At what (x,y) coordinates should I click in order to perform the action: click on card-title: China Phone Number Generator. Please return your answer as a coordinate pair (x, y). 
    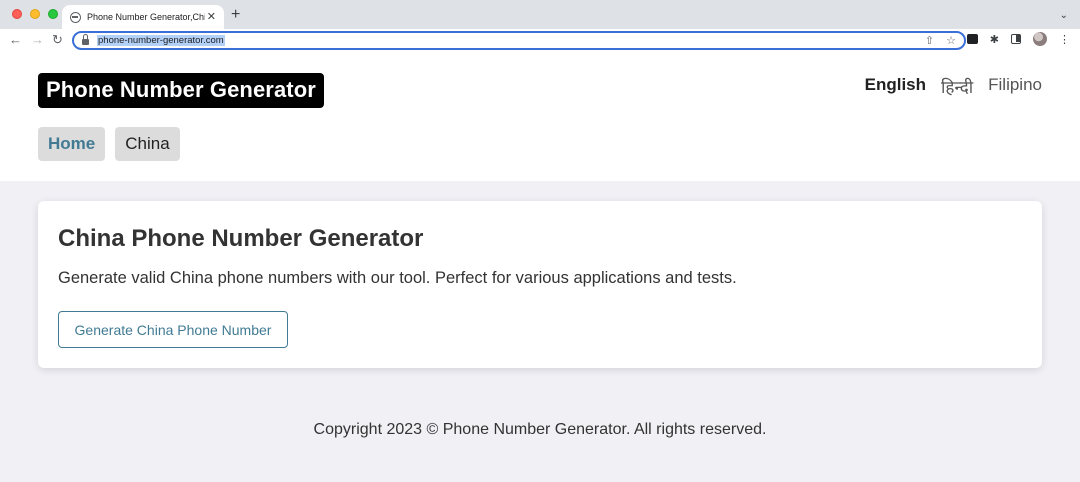
    Looking at the image, I should click on (241, 238).